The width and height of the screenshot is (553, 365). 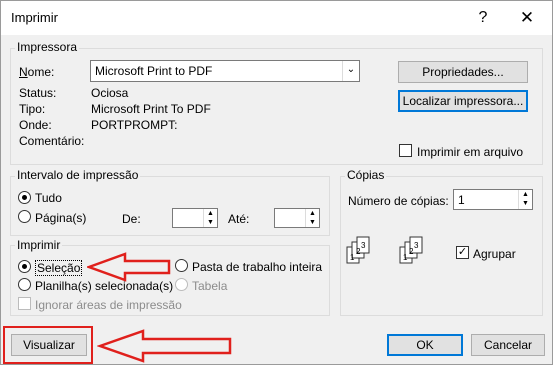 I want to click on annotation-highlight-box, so click(x=48, y=345).